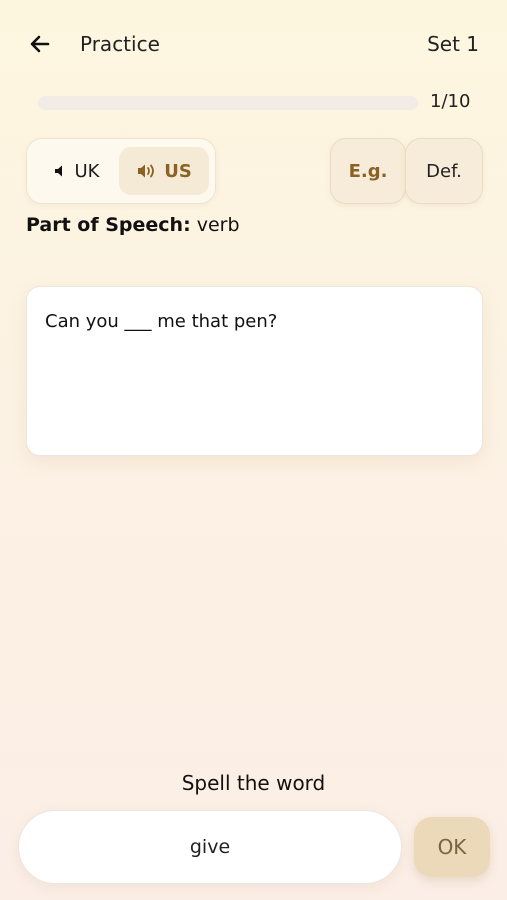 The image size is (507, 900). I want to click on back-button, so click(40, 44).